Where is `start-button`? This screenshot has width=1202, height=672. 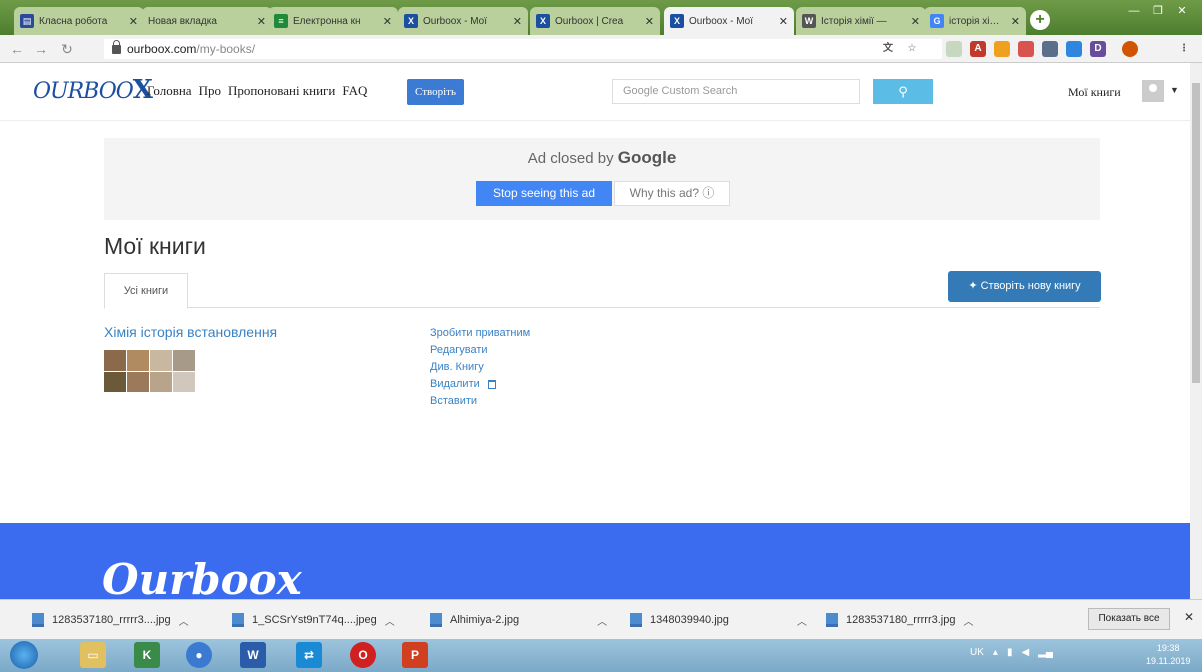 start-button is located at coordinates (24, 655).